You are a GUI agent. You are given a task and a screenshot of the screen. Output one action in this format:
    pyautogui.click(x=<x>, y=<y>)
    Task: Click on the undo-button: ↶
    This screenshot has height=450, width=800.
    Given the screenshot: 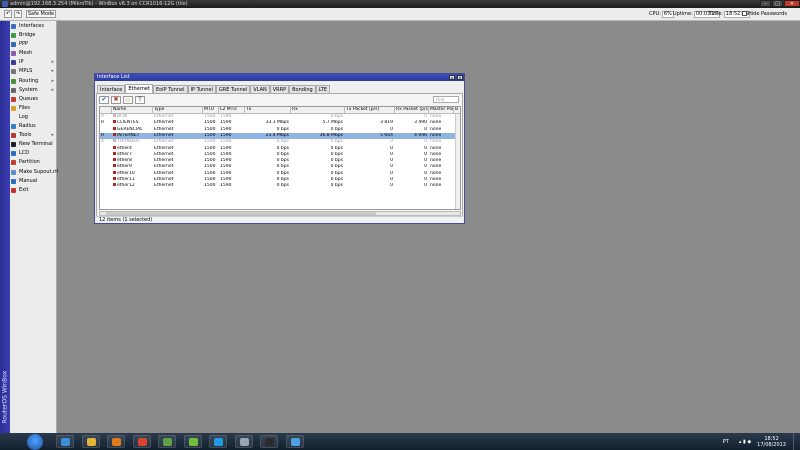 What is the action you would take?
    pyautogui.click(x=8, y=14)
    